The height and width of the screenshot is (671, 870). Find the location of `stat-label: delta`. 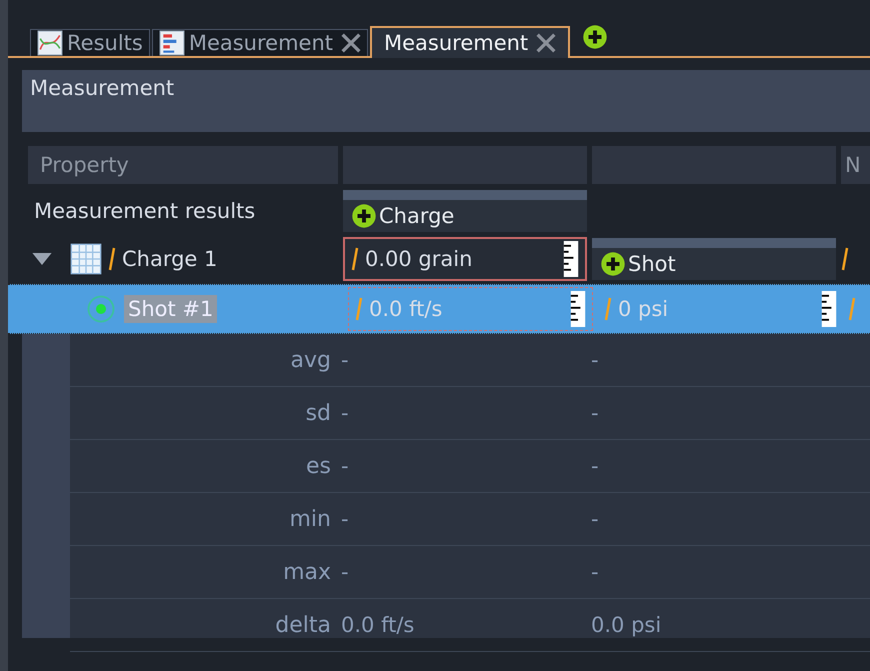

stat-label: delta is located at coordinates (303, 625).